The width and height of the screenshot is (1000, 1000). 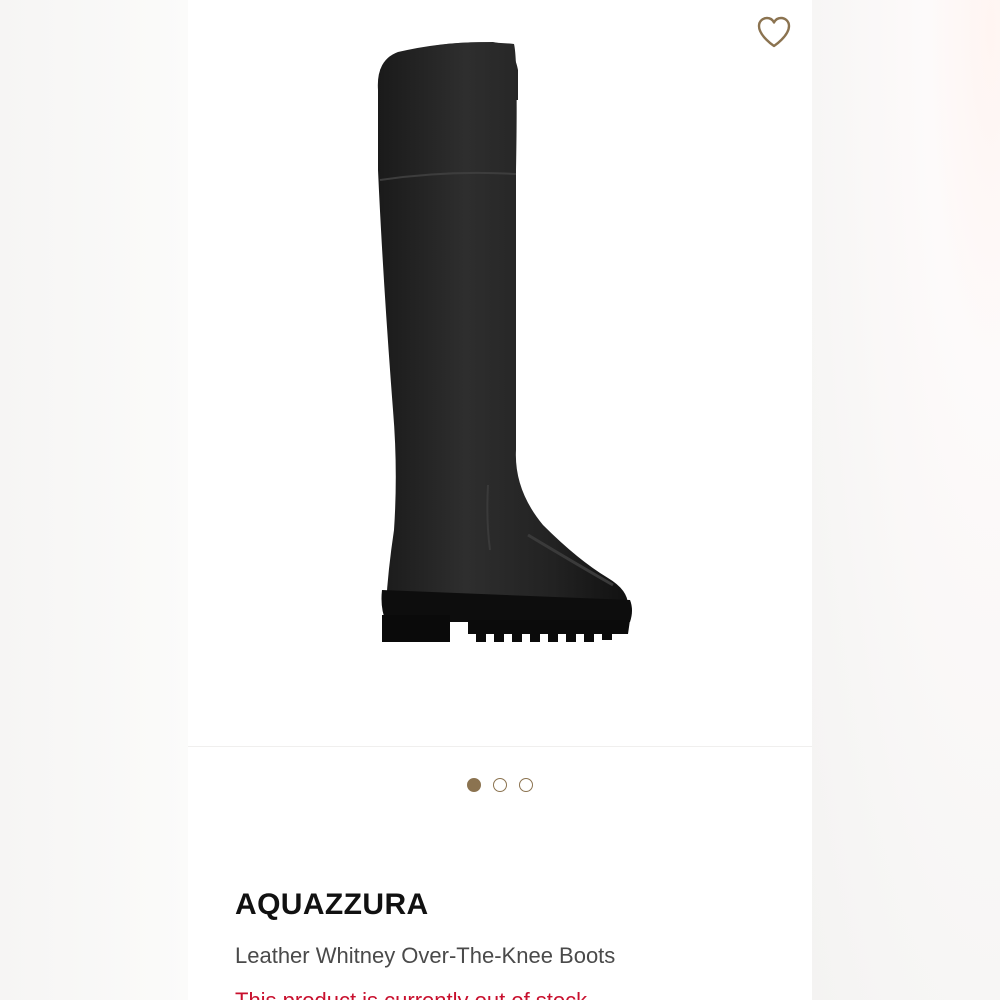 I want to click on product-brand: AQUAZZURA, so click(x=332, y=905).